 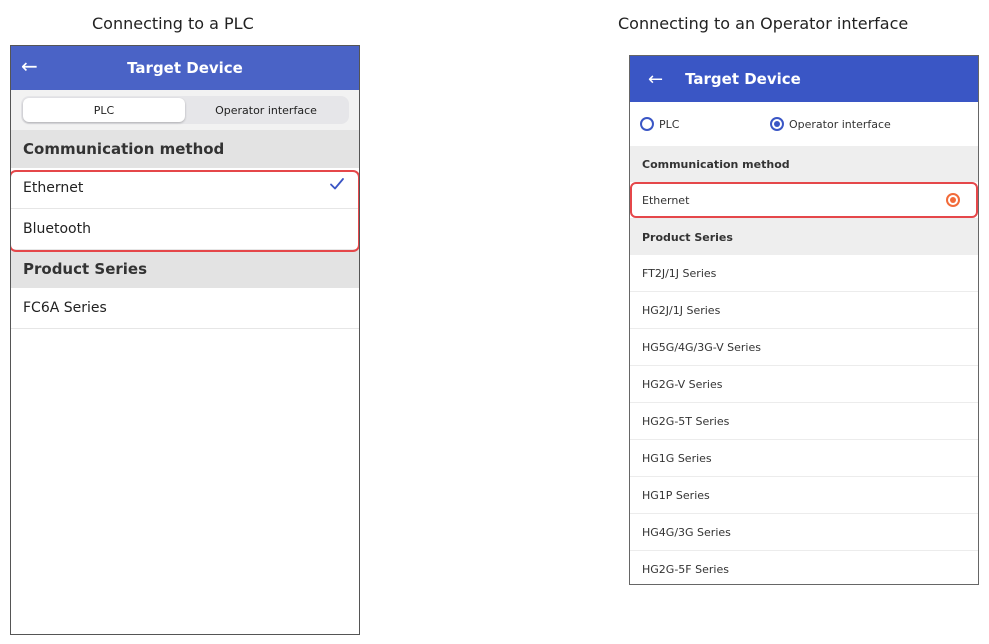 I want to click on selected-radio-icon, so click(x=953, y=200).